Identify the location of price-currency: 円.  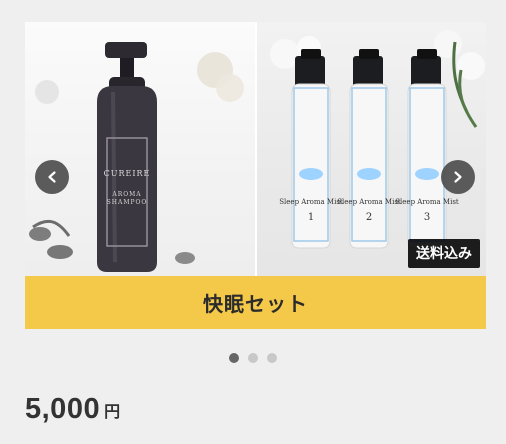
(112, 412).